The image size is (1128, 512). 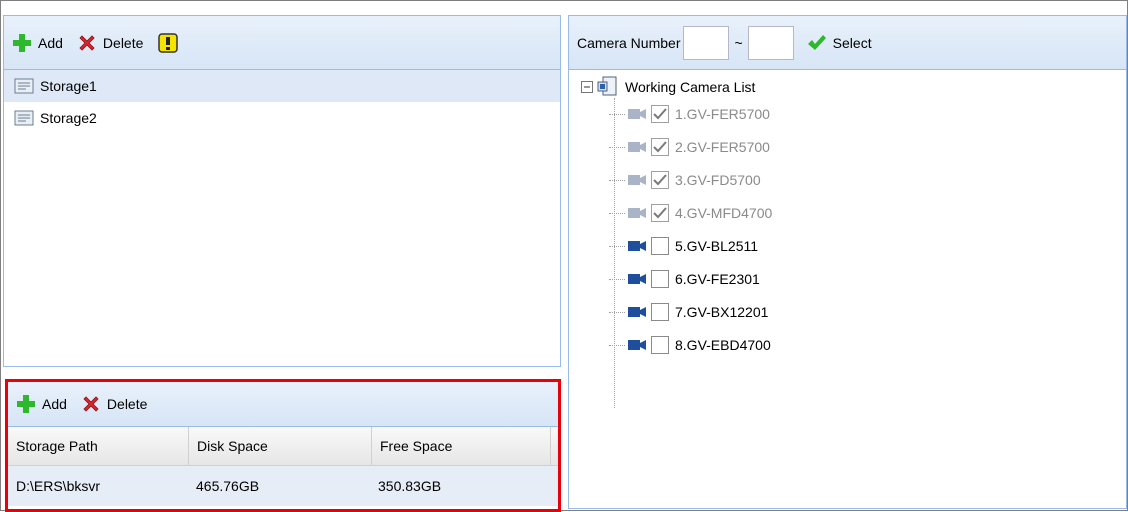 I want to click on delete-path-button: Delete, so click(x=114, y=404).